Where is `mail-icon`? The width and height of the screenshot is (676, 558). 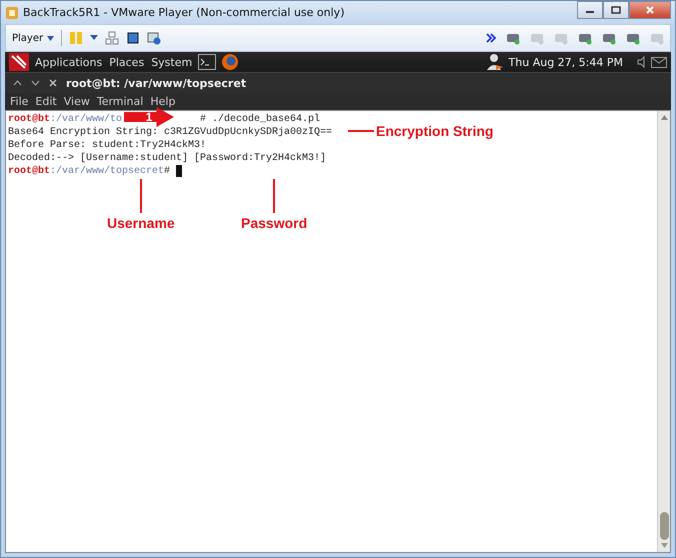
mail-icon is located at coordinates (659, 62).